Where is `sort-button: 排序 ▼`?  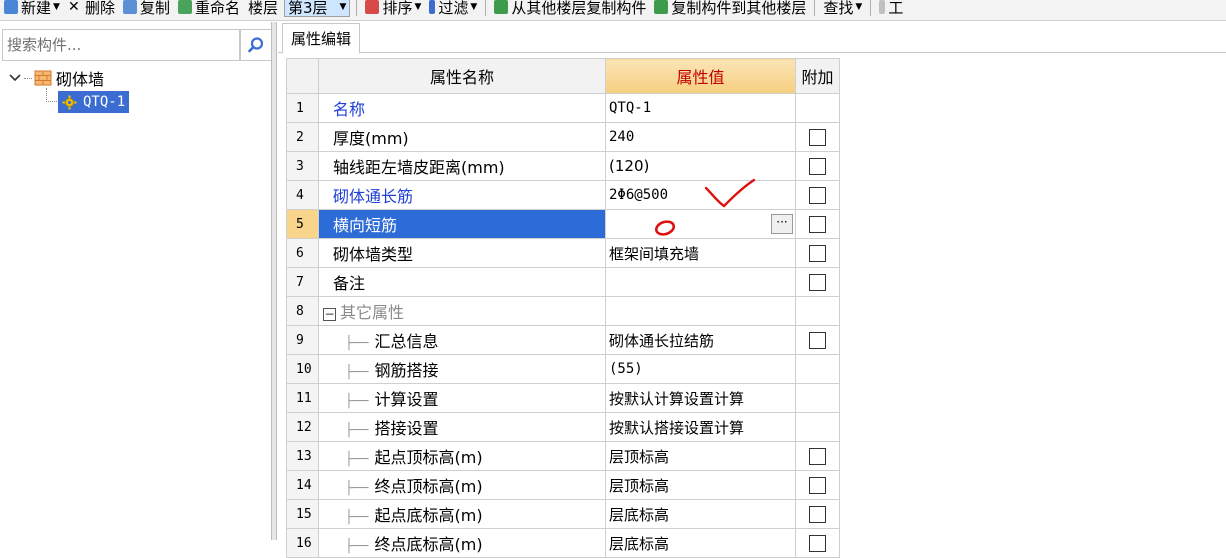
sort-button: 排序 ▼ is located at coordinates (393, 9).